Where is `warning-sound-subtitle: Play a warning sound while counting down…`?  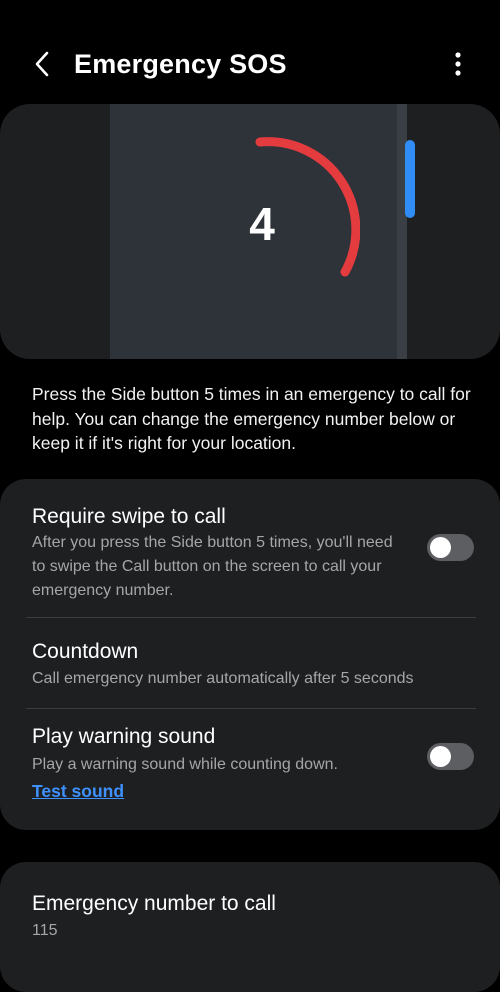
warning-sound-subtitle: Play a warning sound while counting down… is located at coordinates (185, 764).